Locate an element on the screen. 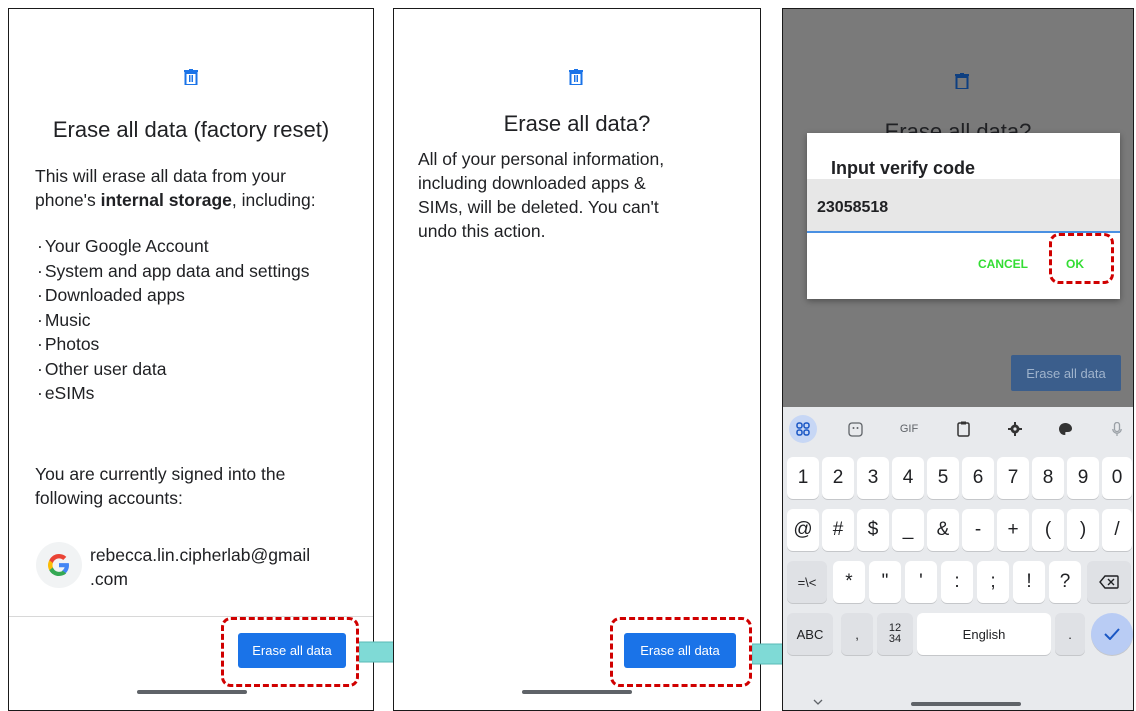  key: @ is located at coordinates (803, 530).